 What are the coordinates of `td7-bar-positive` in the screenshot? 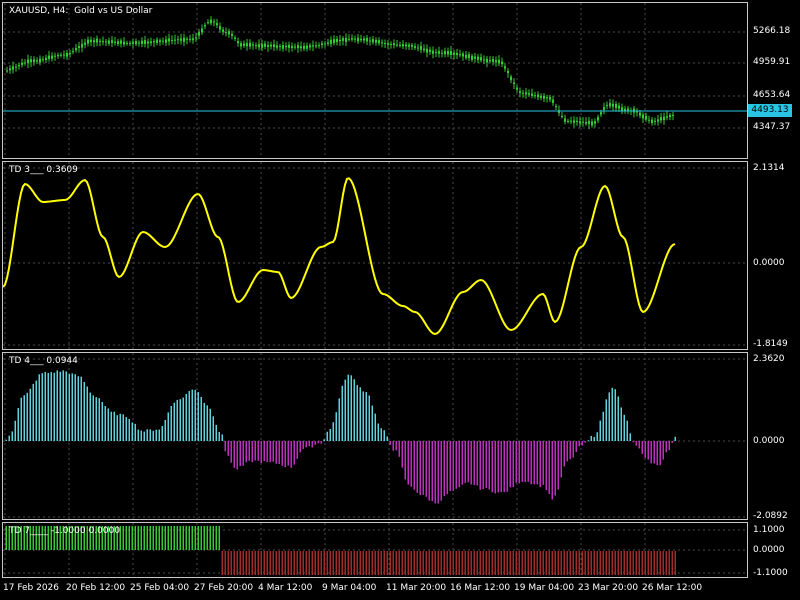 It's located at (192, 538).